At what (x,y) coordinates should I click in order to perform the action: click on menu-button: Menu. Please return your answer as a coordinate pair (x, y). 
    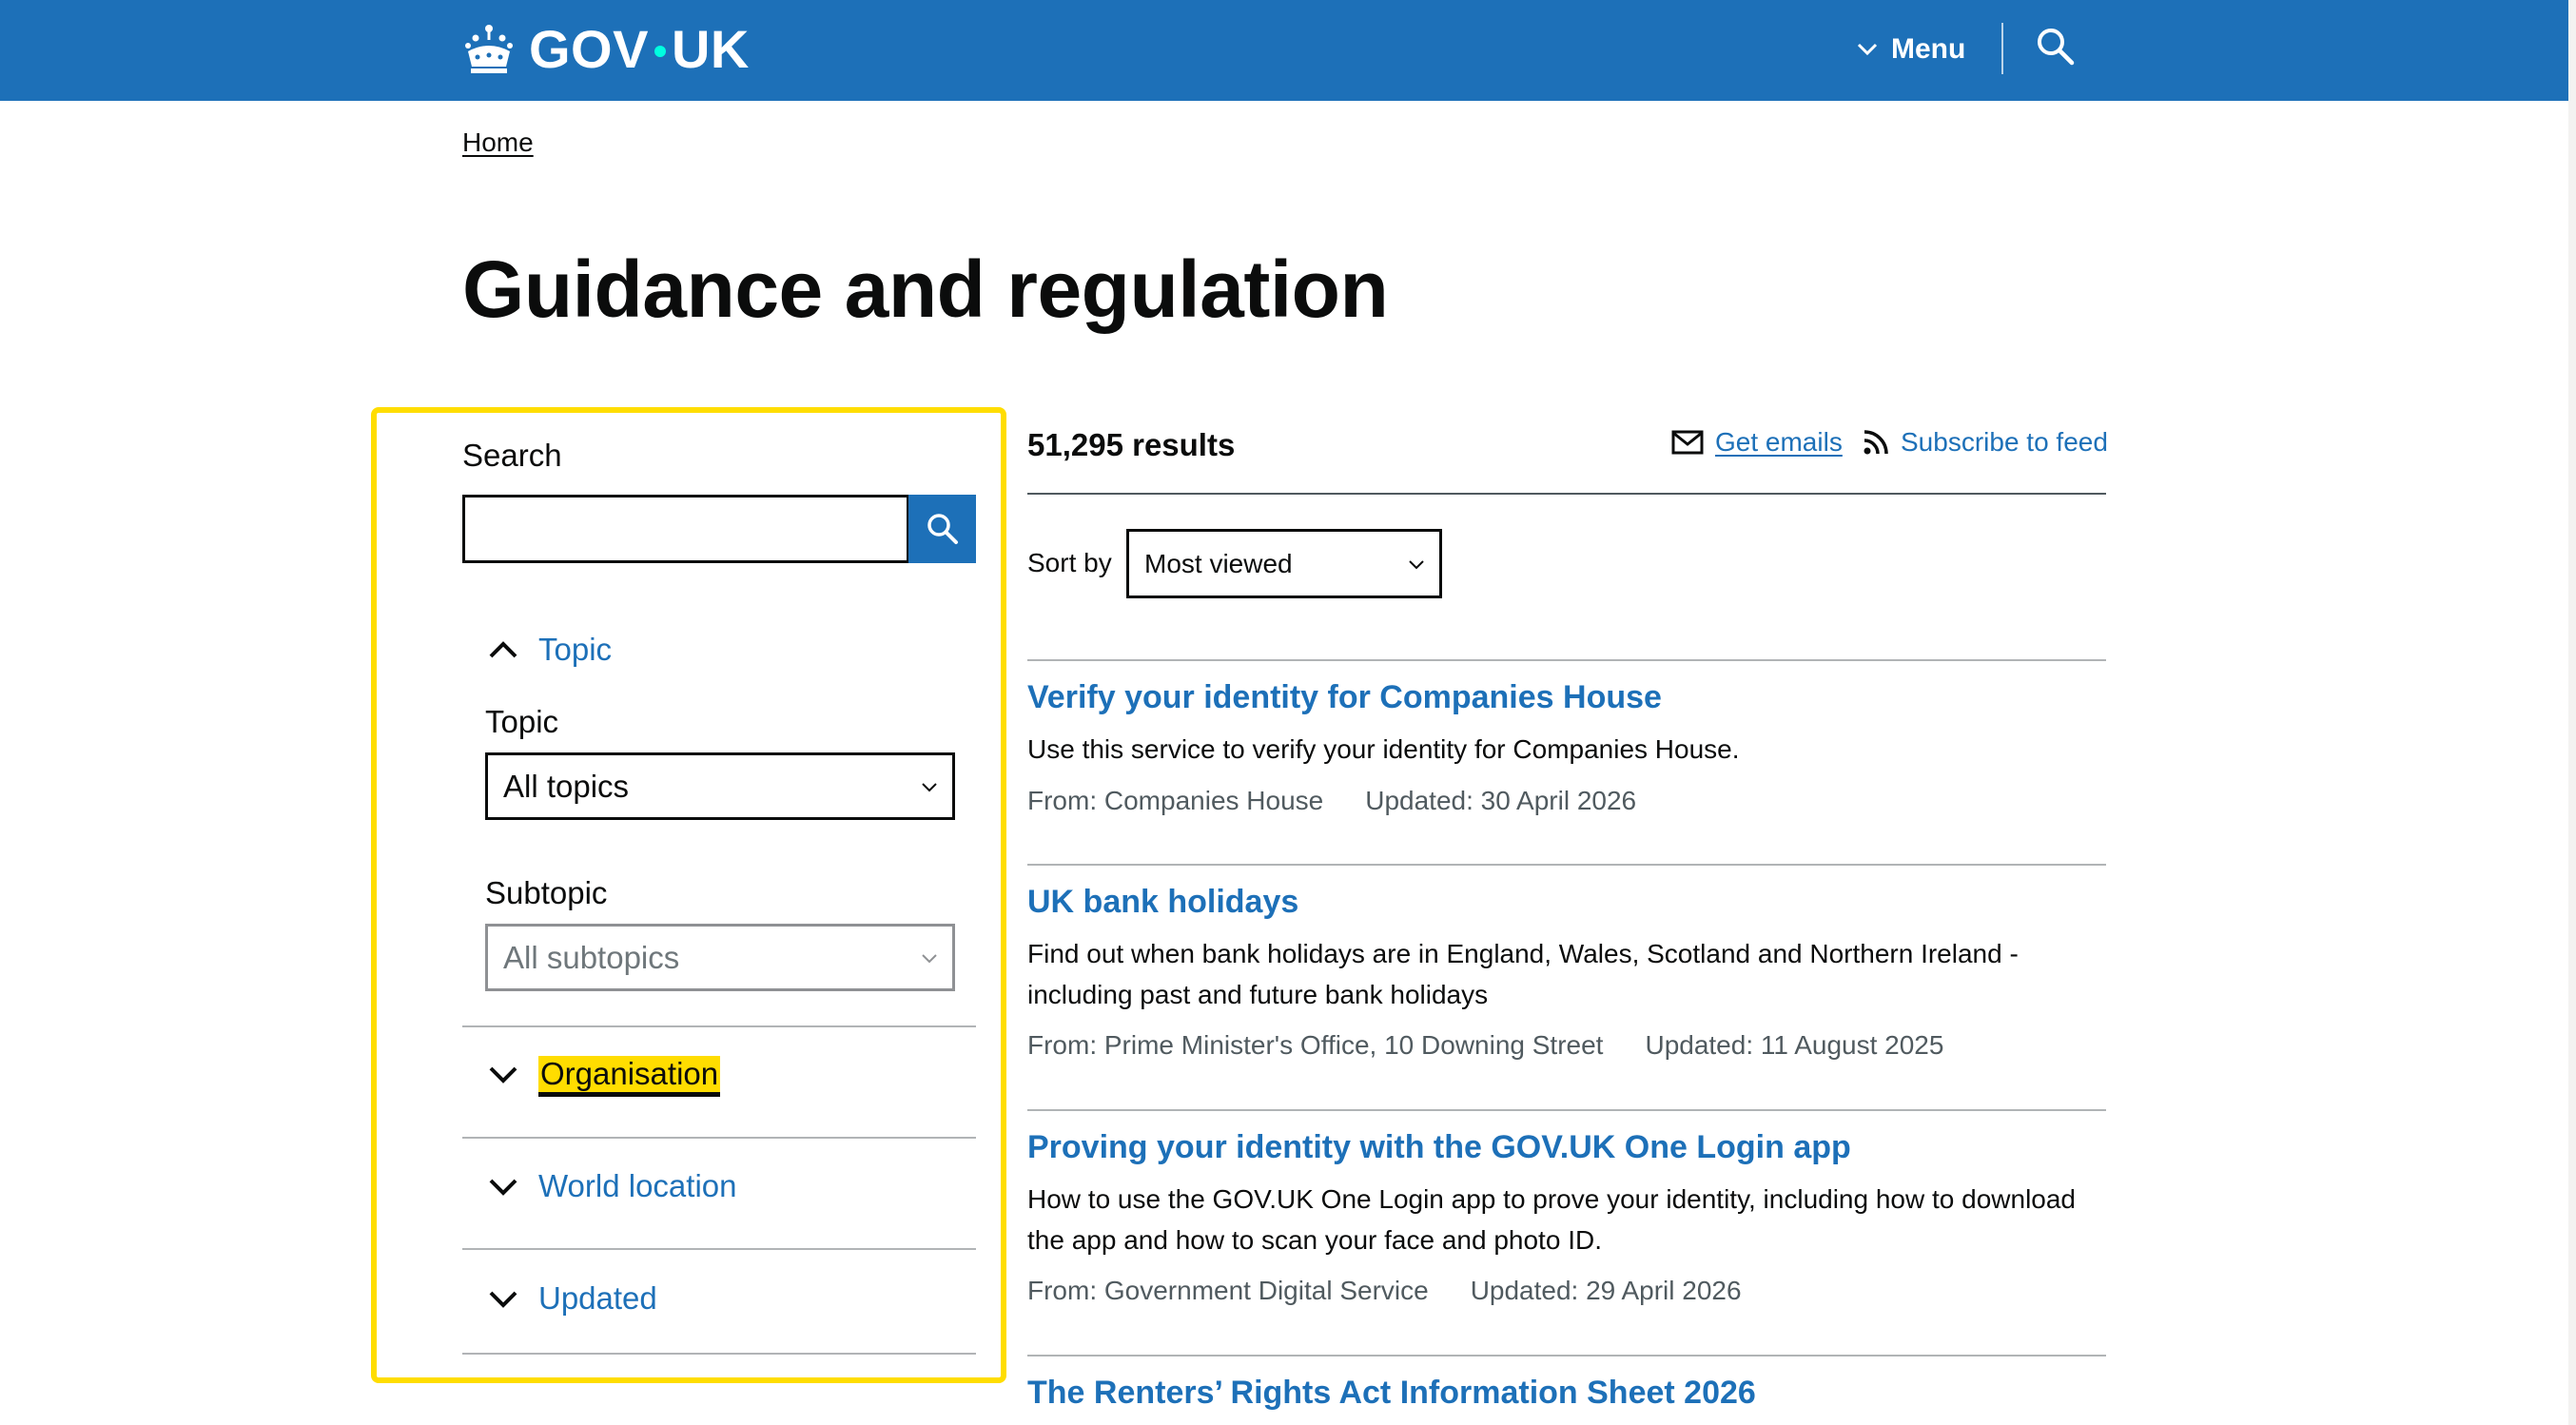
    Looking at the image, I should click on (1910, 49).